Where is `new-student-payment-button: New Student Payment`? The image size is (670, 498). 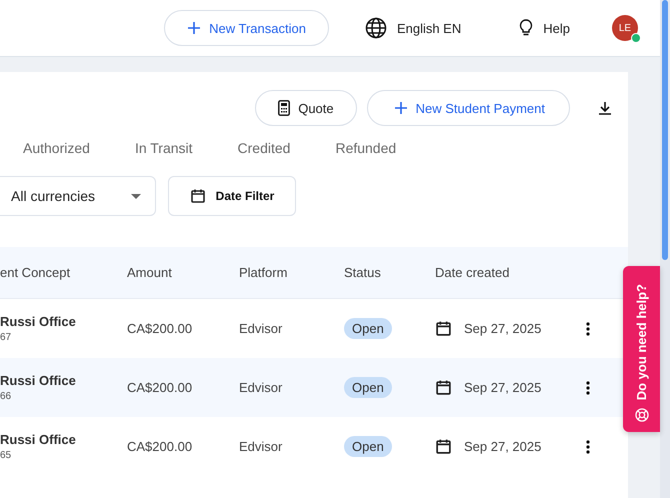 new-student-payment-button: New Student Payment is located at coordinates (468, 108).